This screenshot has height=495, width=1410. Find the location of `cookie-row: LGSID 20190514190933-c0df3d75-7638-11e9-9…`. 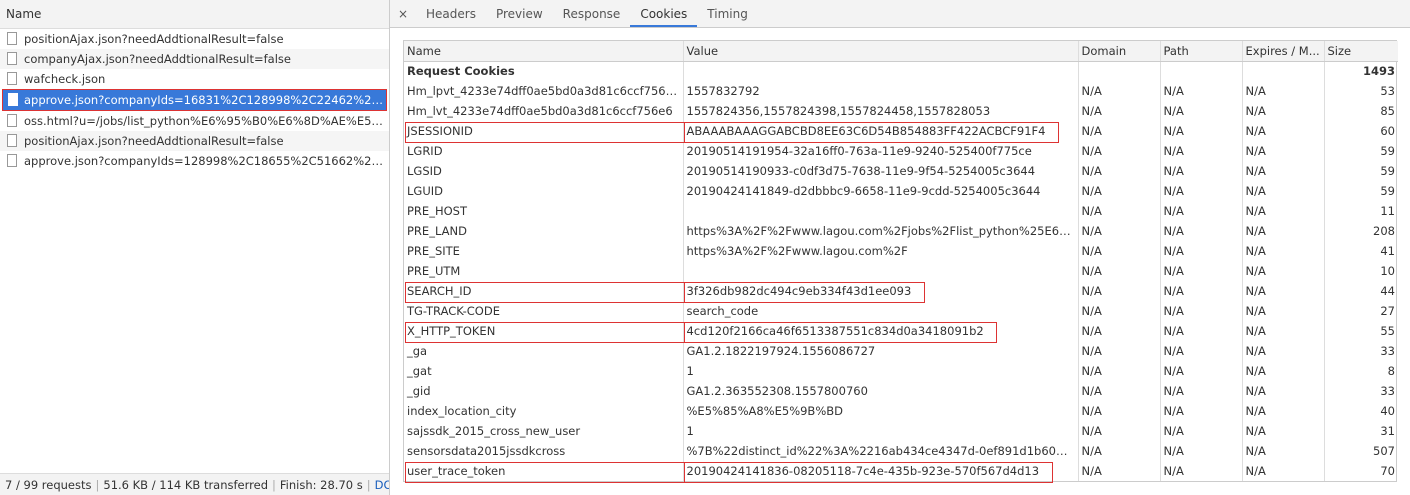

cookie-row: LGSID 20190514190933-c0df3d75-7638-11e9-9… is located at coordinates (901, 171).